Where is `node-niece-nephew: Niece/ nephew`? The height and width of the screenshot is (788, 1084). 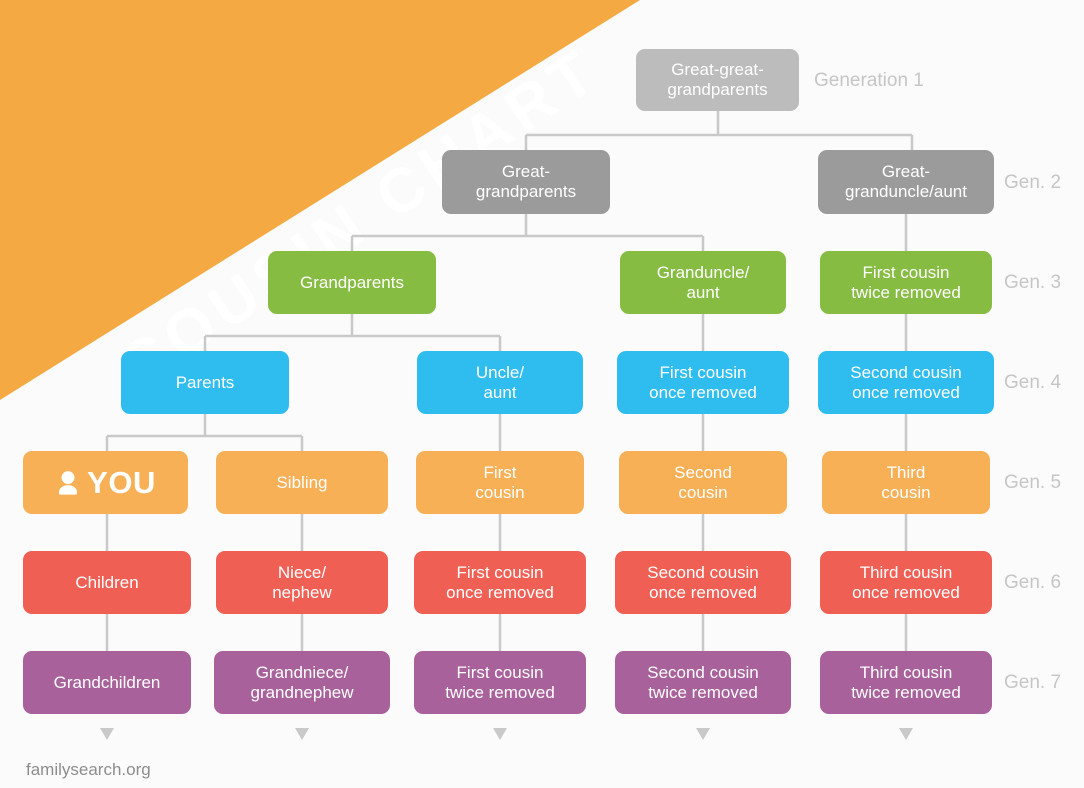
node-niece-nephew: Niece/ nephew is located at coordinates (302, 582).